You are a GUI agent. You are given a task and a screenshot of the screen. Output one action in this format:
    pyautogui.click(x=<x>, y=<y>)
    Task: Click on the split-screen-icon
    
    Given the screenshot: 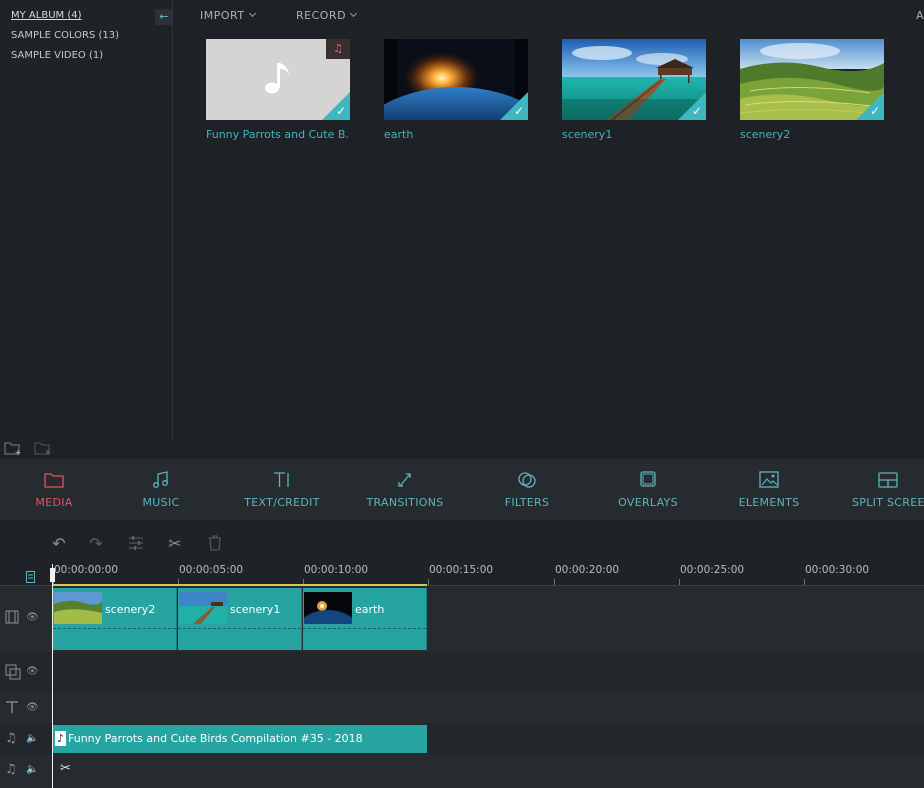 What is the action you would take?
    pyautogui.click(x=888, y=480)
    